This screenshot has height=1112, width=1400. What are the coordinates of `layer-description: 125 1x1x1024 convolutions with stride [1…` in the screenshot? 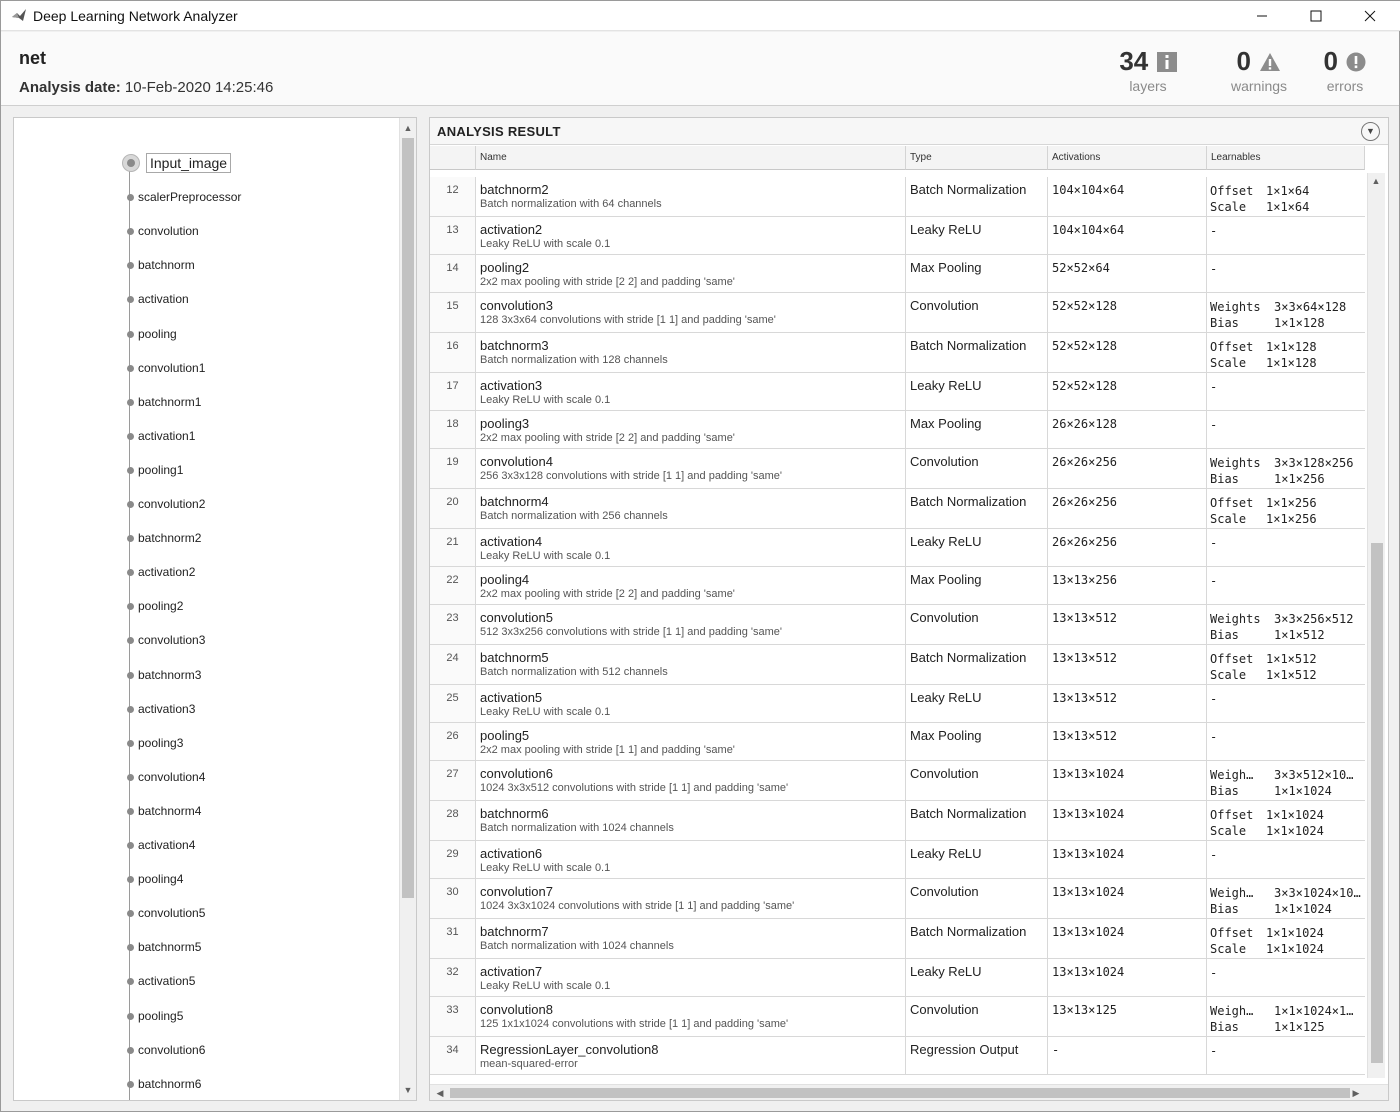 It's located at (634, 1024).